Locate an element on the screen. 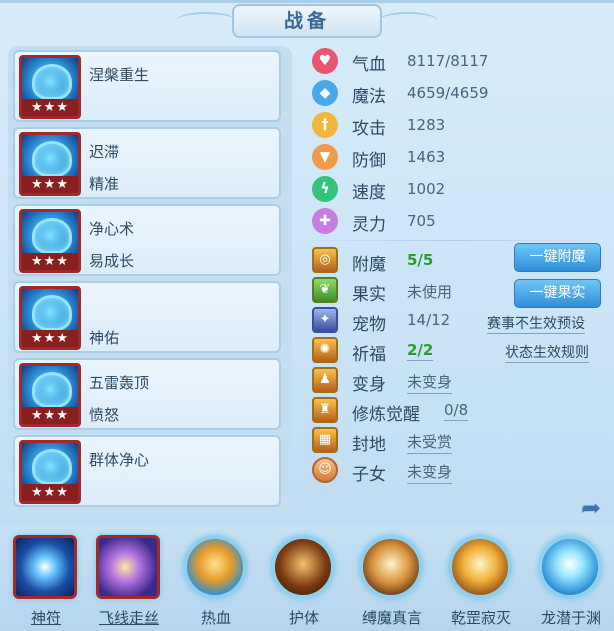 This screenshot has width=614, height=631. section-divider is located at coordinates (454, 240).